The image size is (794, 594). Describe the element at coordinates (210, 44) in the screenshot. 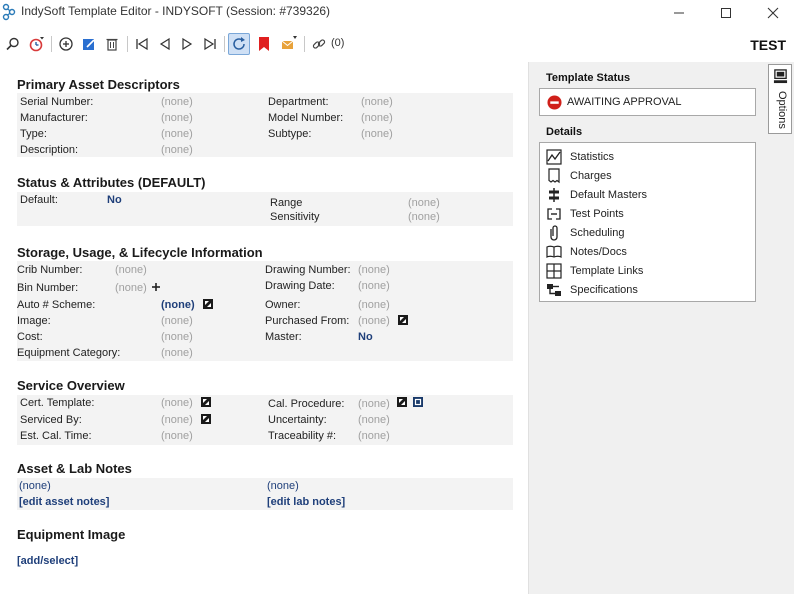

I see `last-record-button` at that location.